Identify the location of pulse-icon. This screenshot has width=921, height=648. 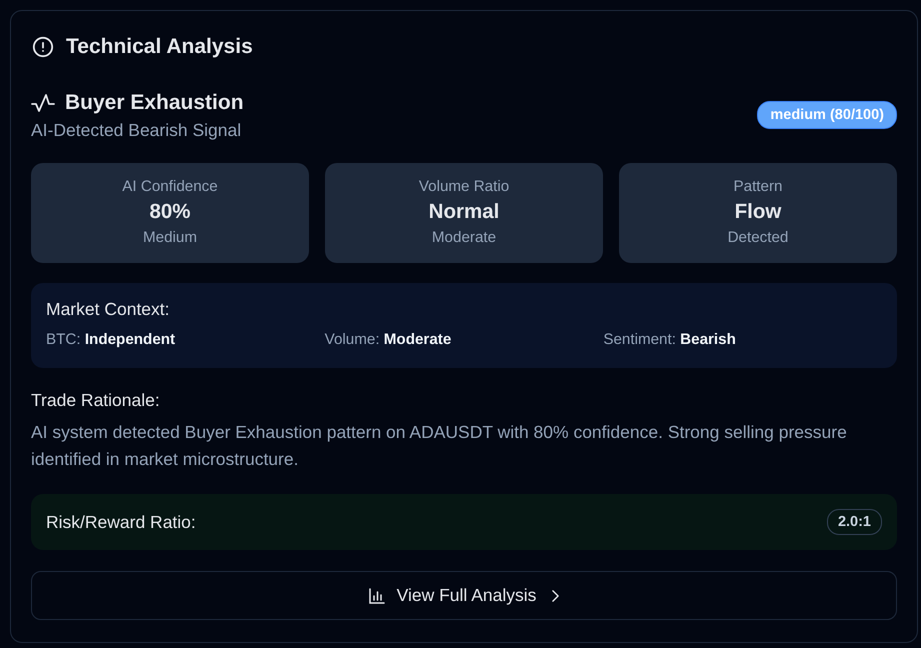
(43, 103).